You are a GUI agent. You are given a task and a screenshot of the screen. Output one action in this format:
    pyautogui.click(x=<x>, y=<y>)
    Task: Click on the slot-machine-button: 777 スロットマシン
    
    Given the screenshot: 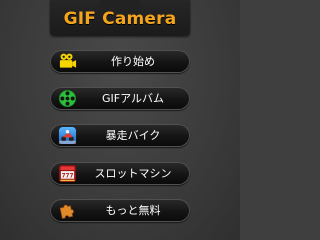 What is the action you would take?
    pyautogui.click(x=120, y=173)
    